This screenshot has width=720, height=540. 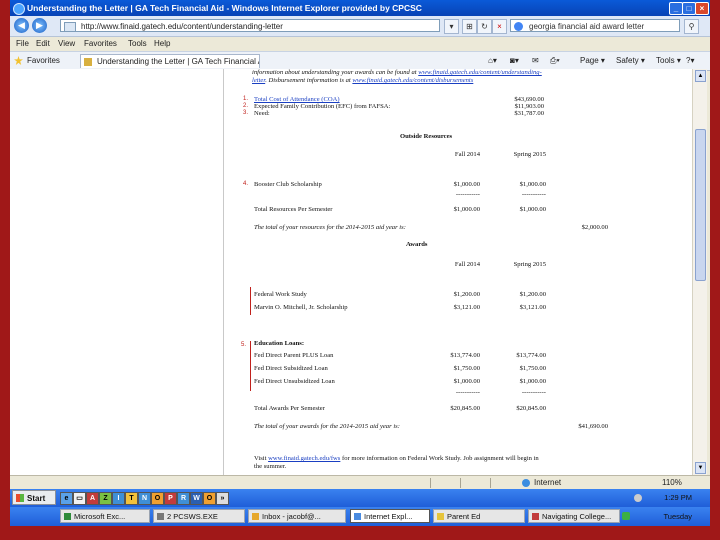 What do you see at coordinates (66, 498) in the screenshot?
I see `quicklaunch-ie-icon: e` at bounding box center [66, 498].